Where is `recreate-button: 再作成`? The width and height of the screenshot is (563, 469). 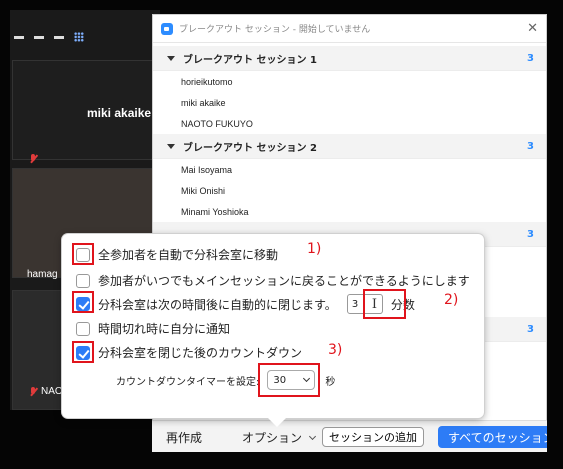
recreate-button: 再作成 is located at coordinates (184, 437).